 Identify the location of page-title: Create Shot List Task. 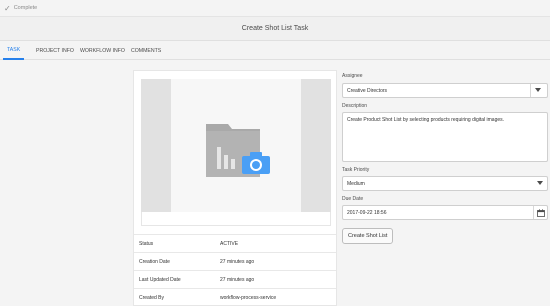
(275, 28).